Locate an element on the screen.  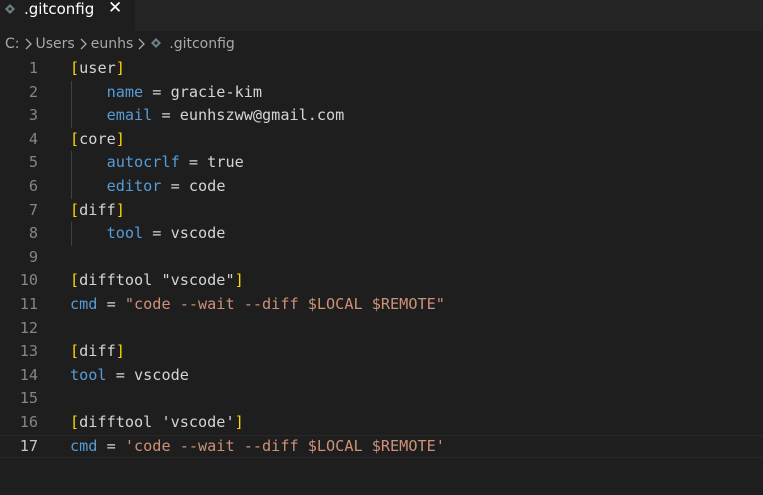
code-line: 7 [diff] is located at coordinates (381, 211).